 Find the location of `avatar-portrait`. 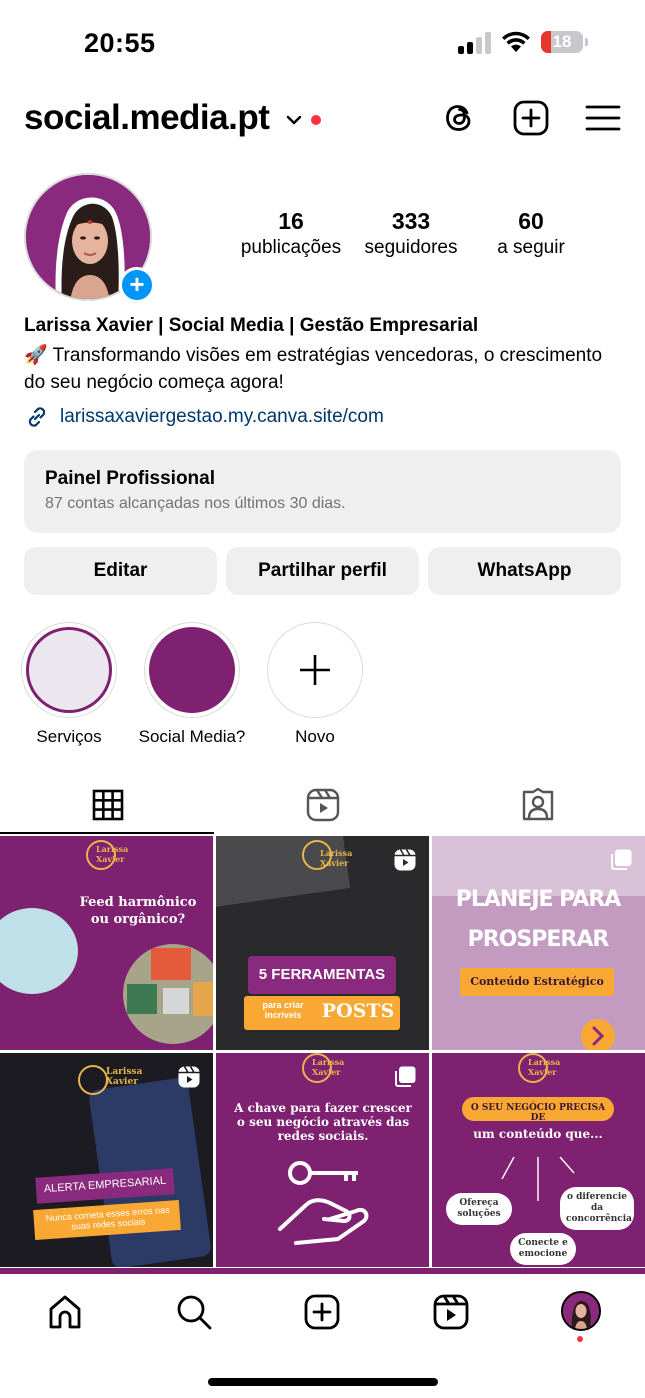

avatar-portrait is located at coordinates (581, 1311).